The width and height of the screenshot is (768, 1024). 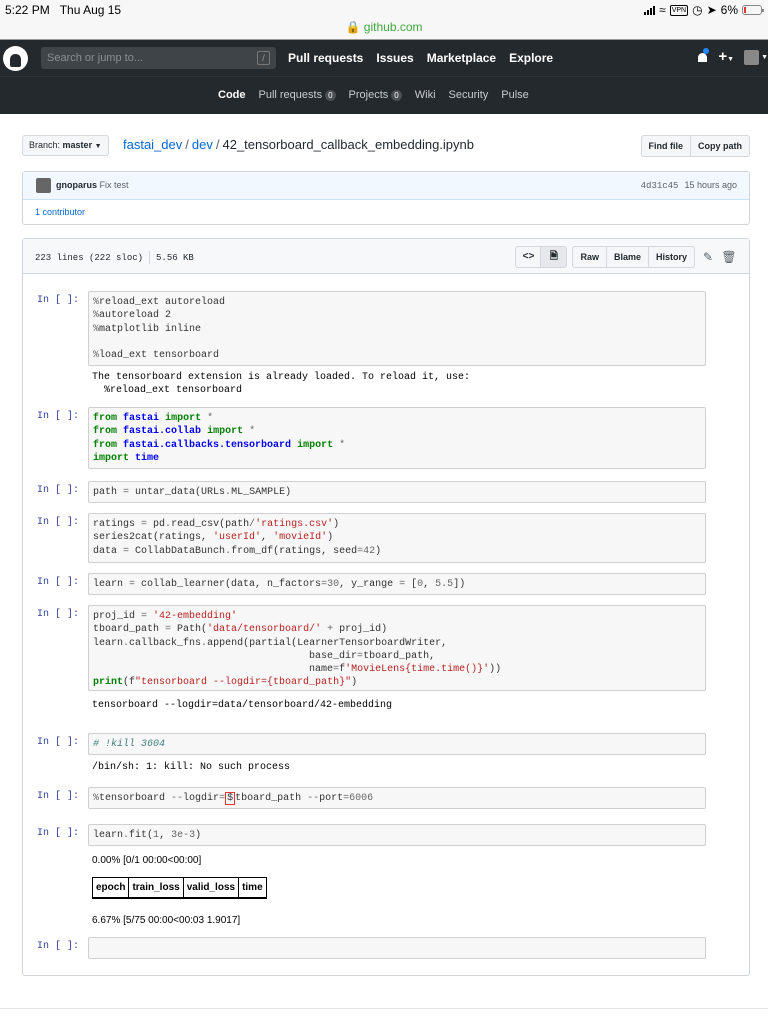 I want to click on branch-selector: Branch: master ▼, so click(x=65, y=145).